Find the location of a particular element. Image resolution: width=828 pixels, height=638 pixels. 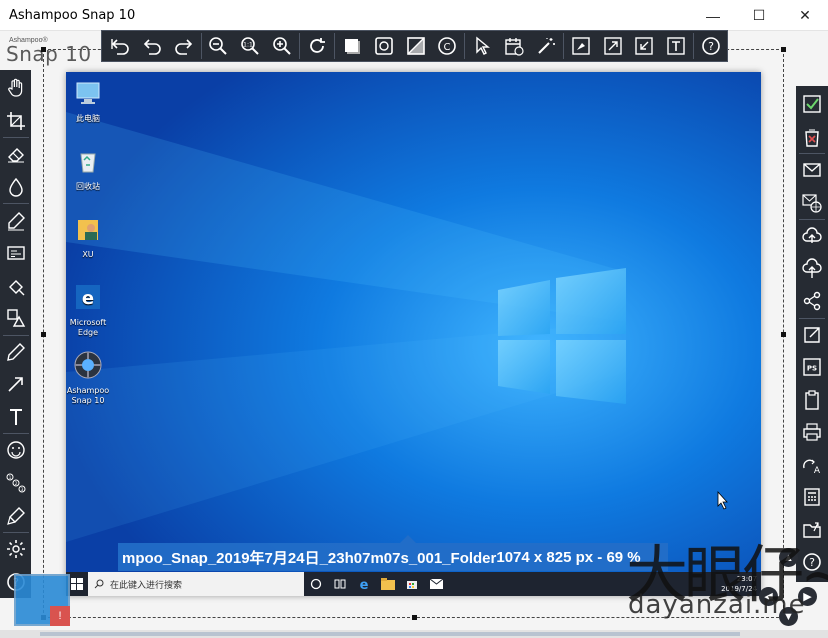

numbering-tool-button: 123 is located at coordinates (15, 483).